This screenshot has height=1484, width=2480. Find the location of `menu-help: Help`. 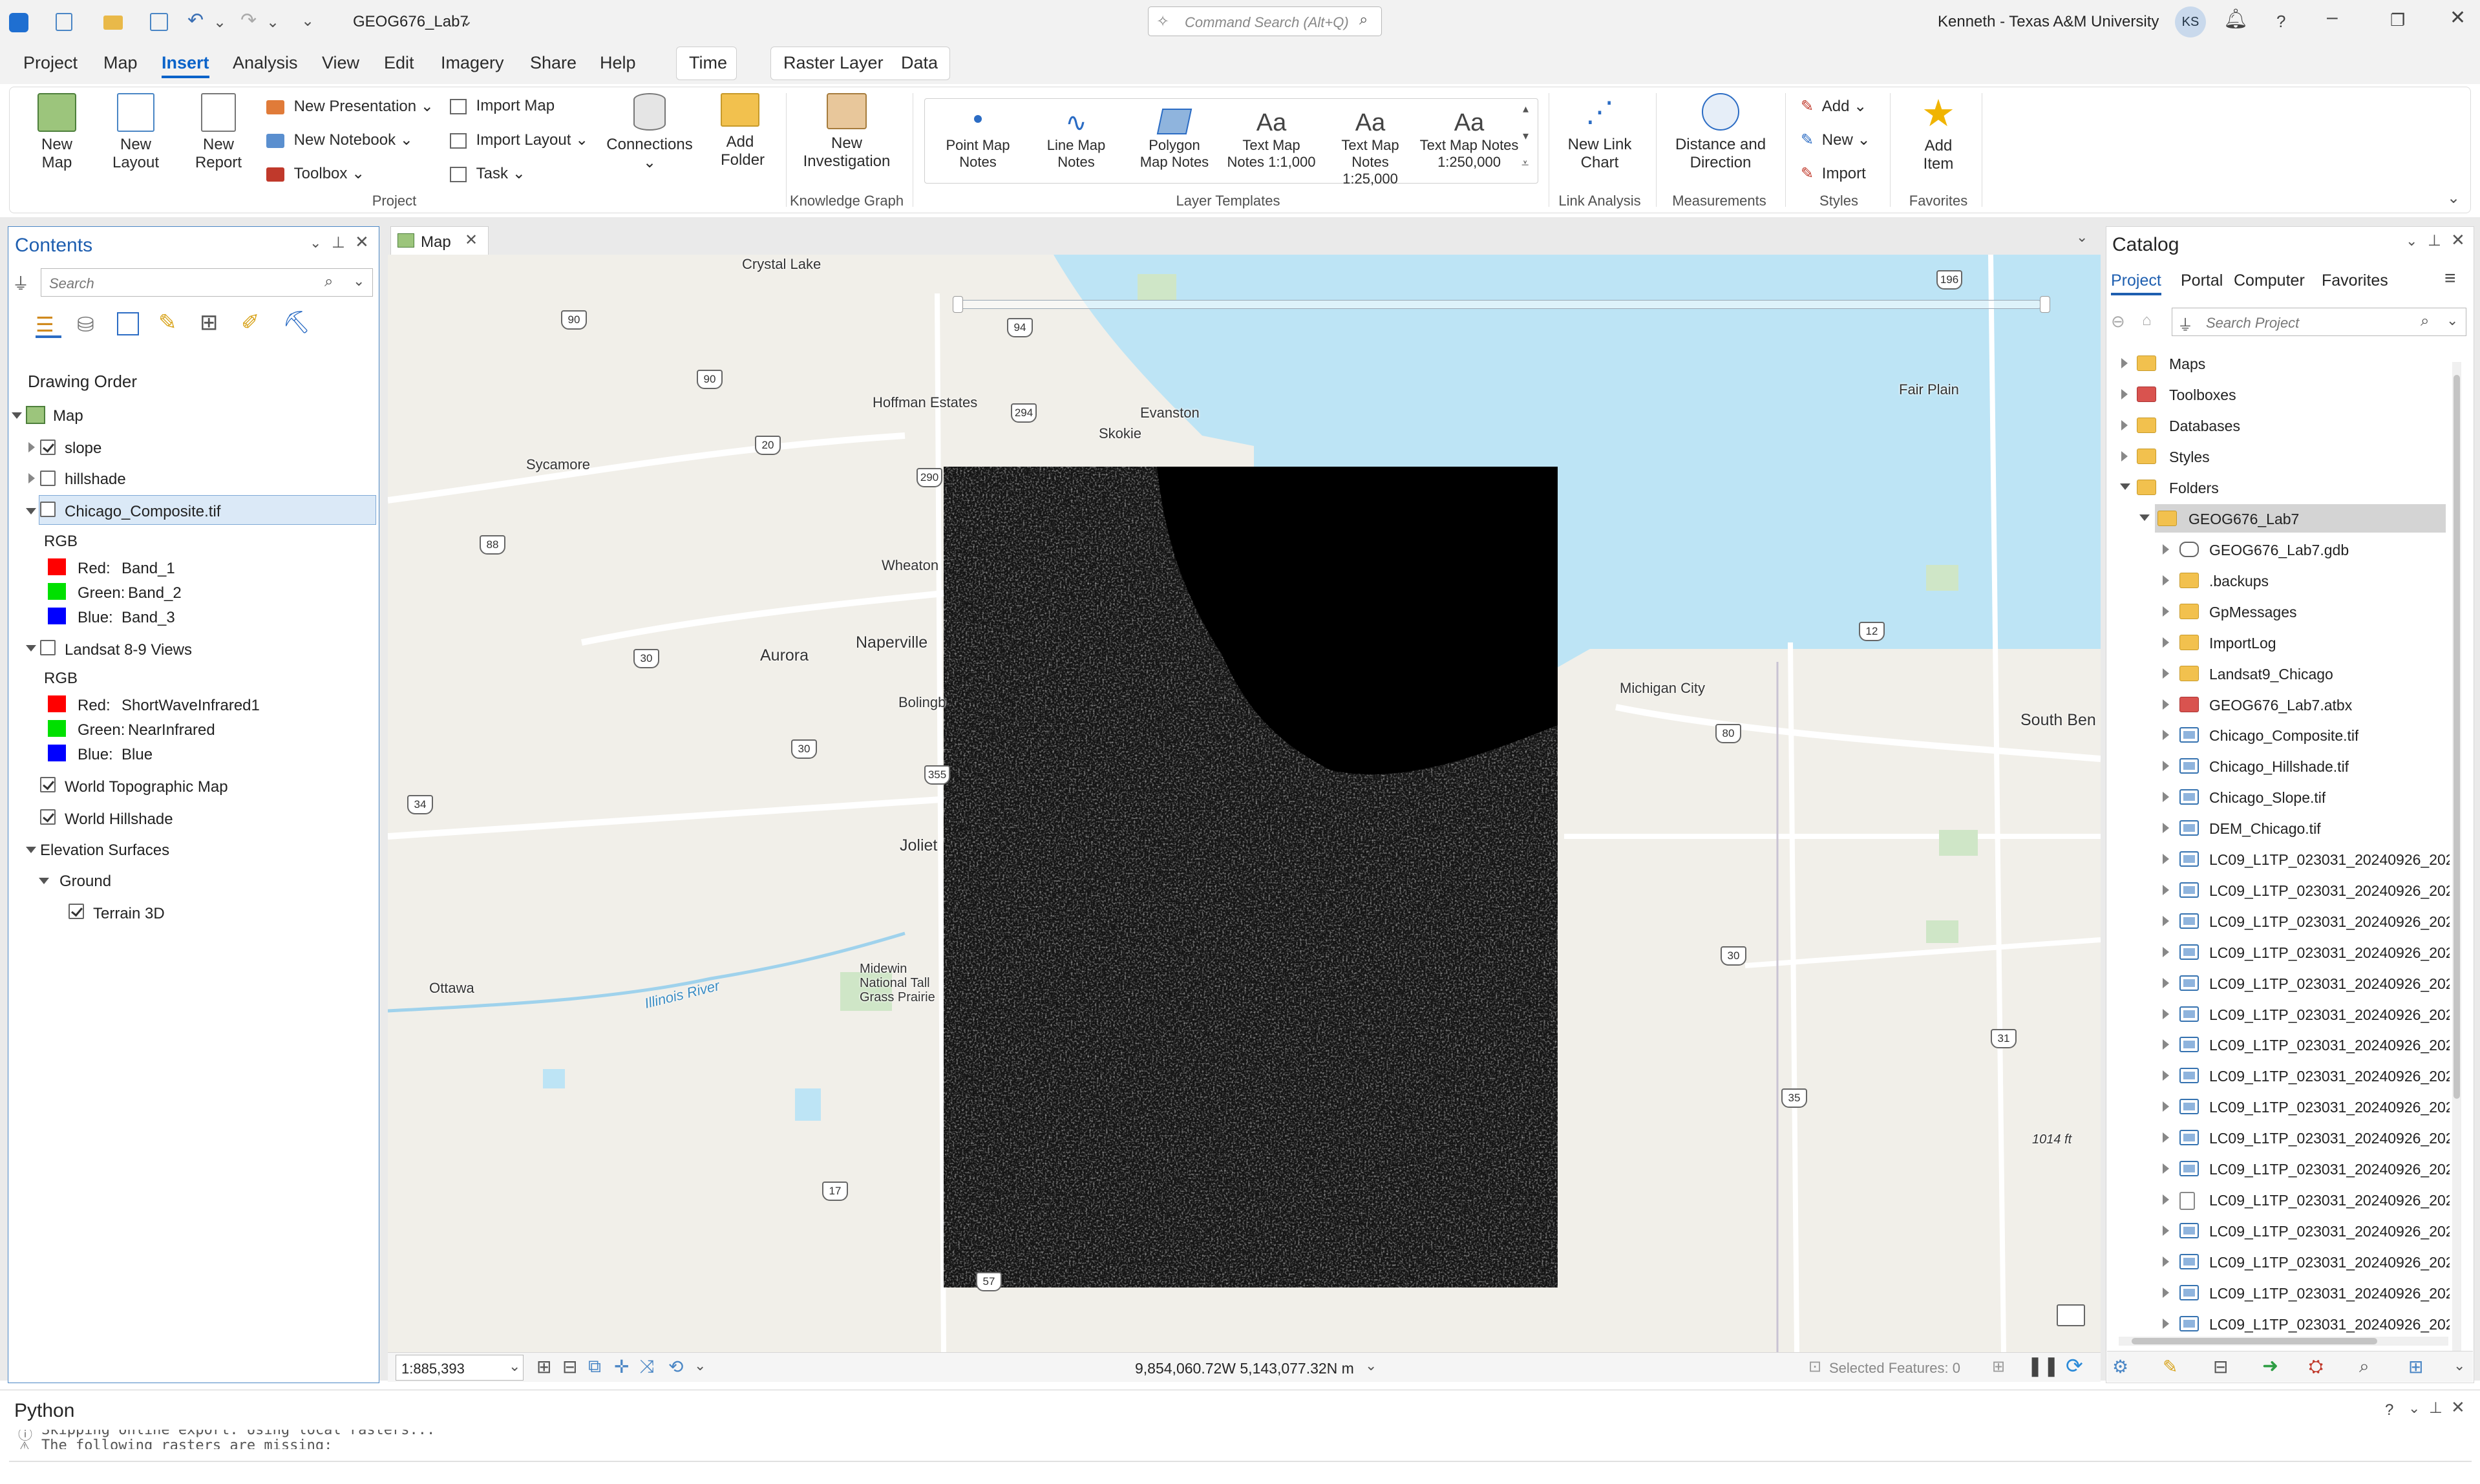

menu-help: Help is located at coordinates (618, 63).